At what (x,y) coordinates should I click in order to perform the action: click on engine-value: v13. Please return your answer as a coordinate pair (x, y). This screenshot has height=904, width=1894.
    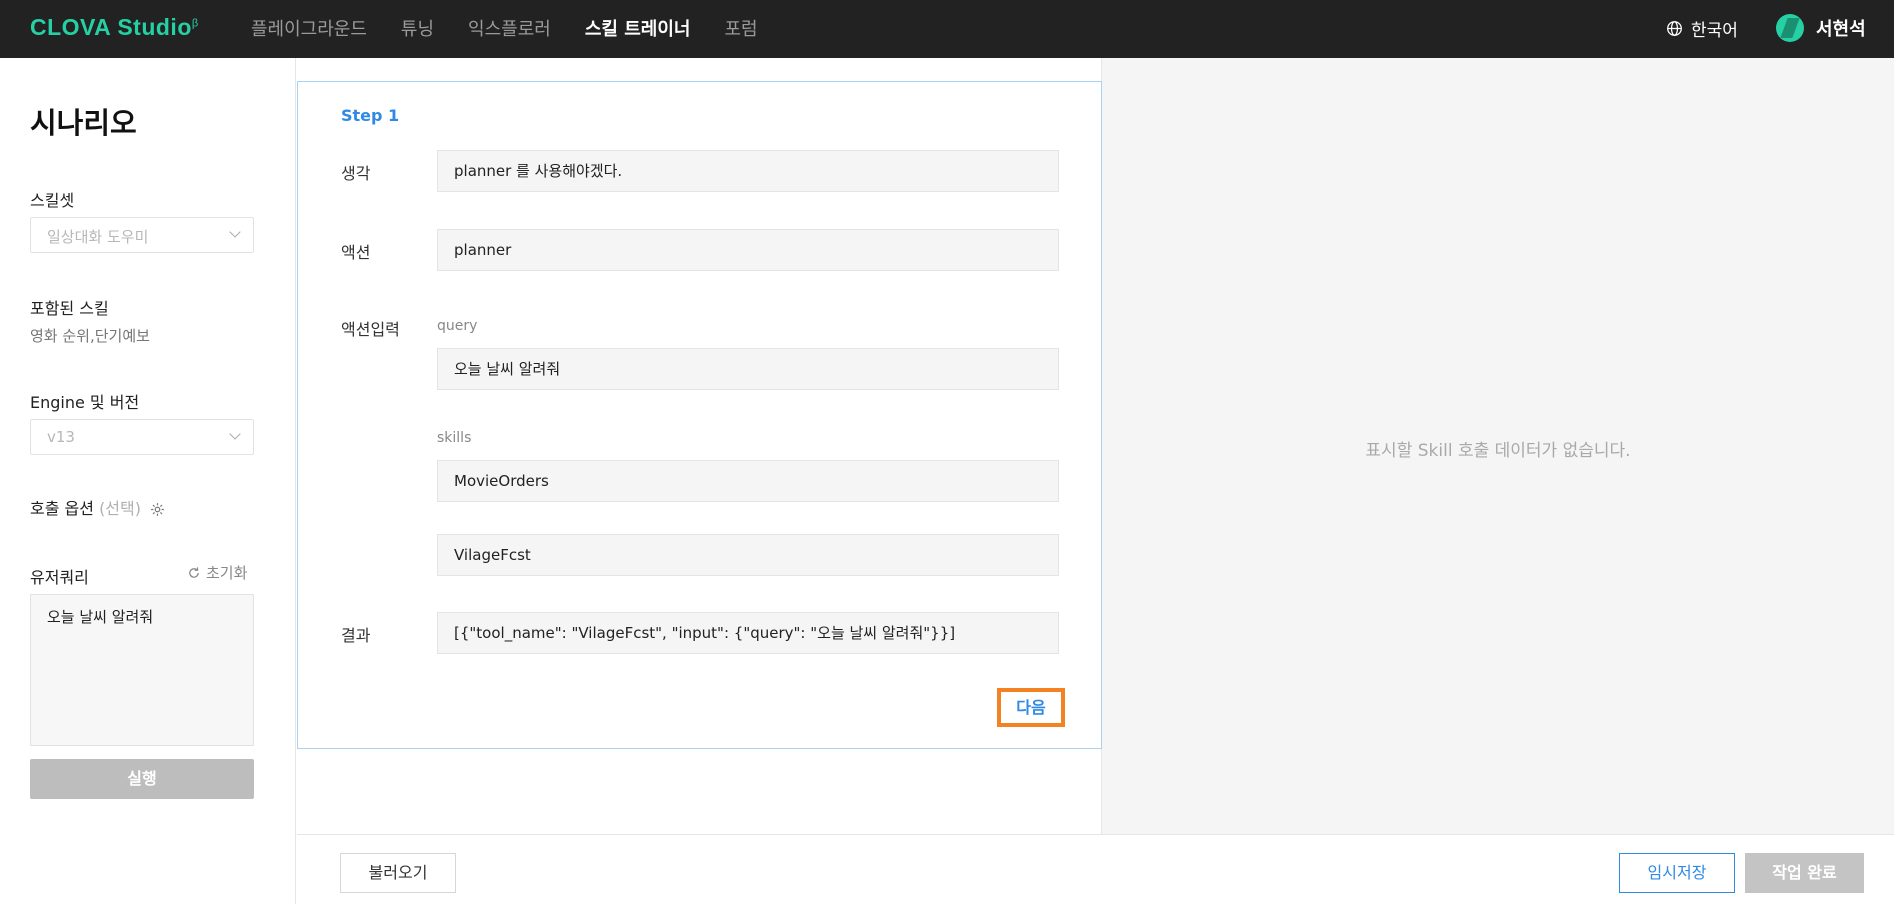
    Looking at the image, I should click on (61, 437).